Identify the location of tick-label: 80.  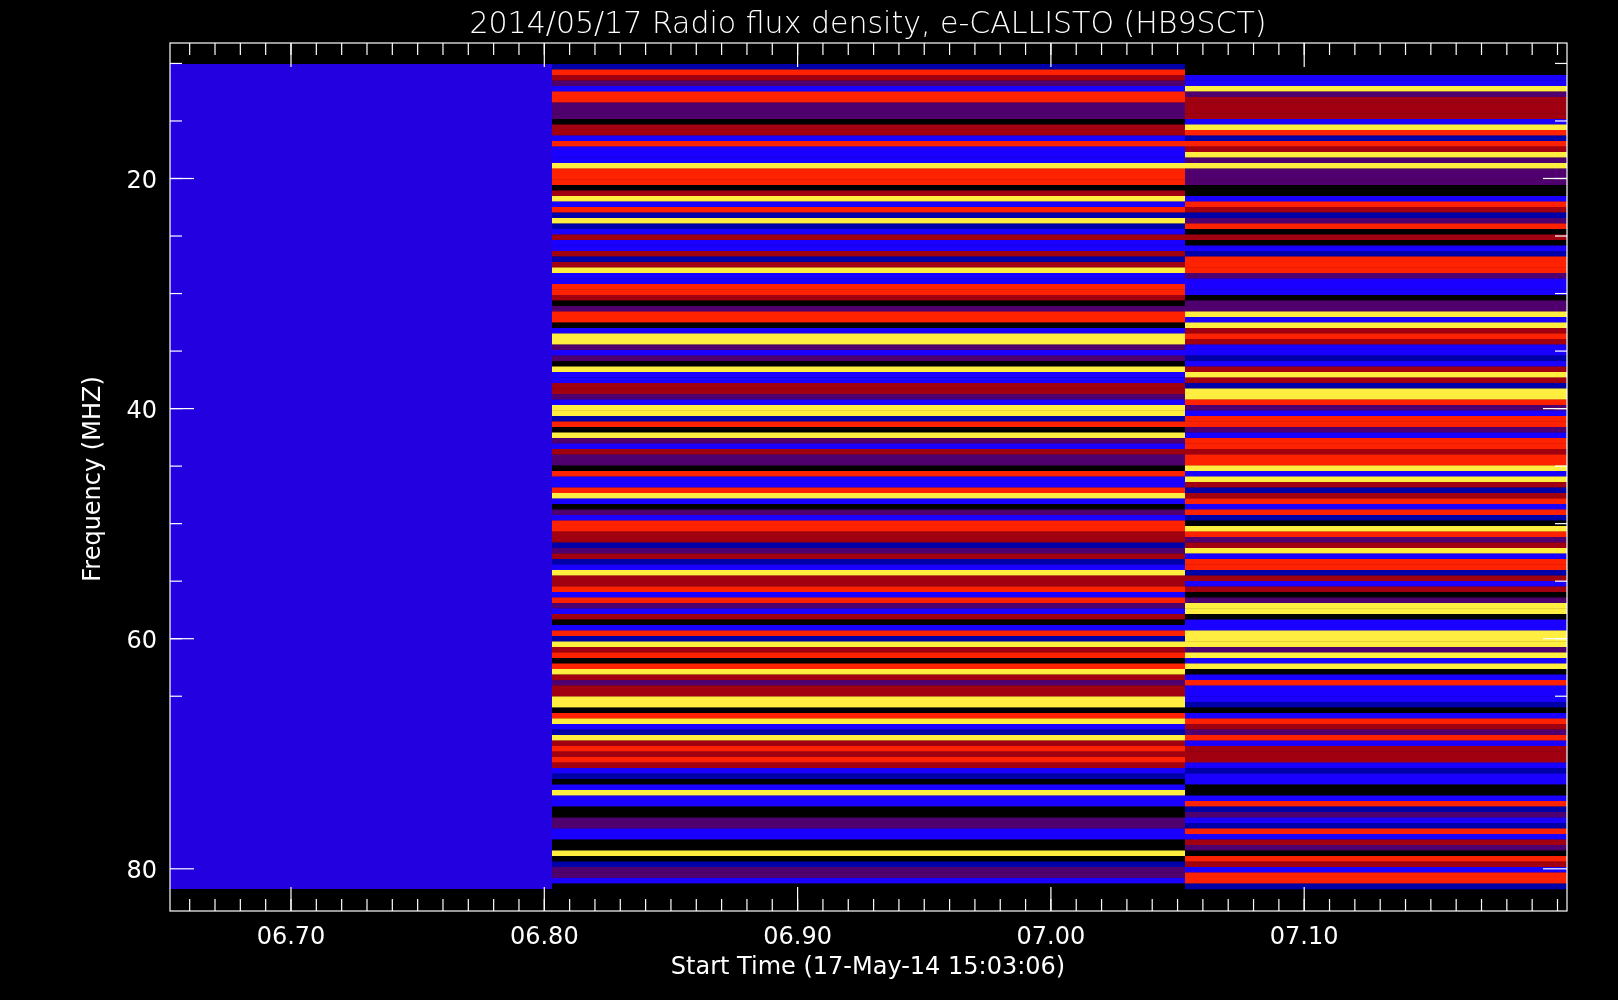
(141, 869).